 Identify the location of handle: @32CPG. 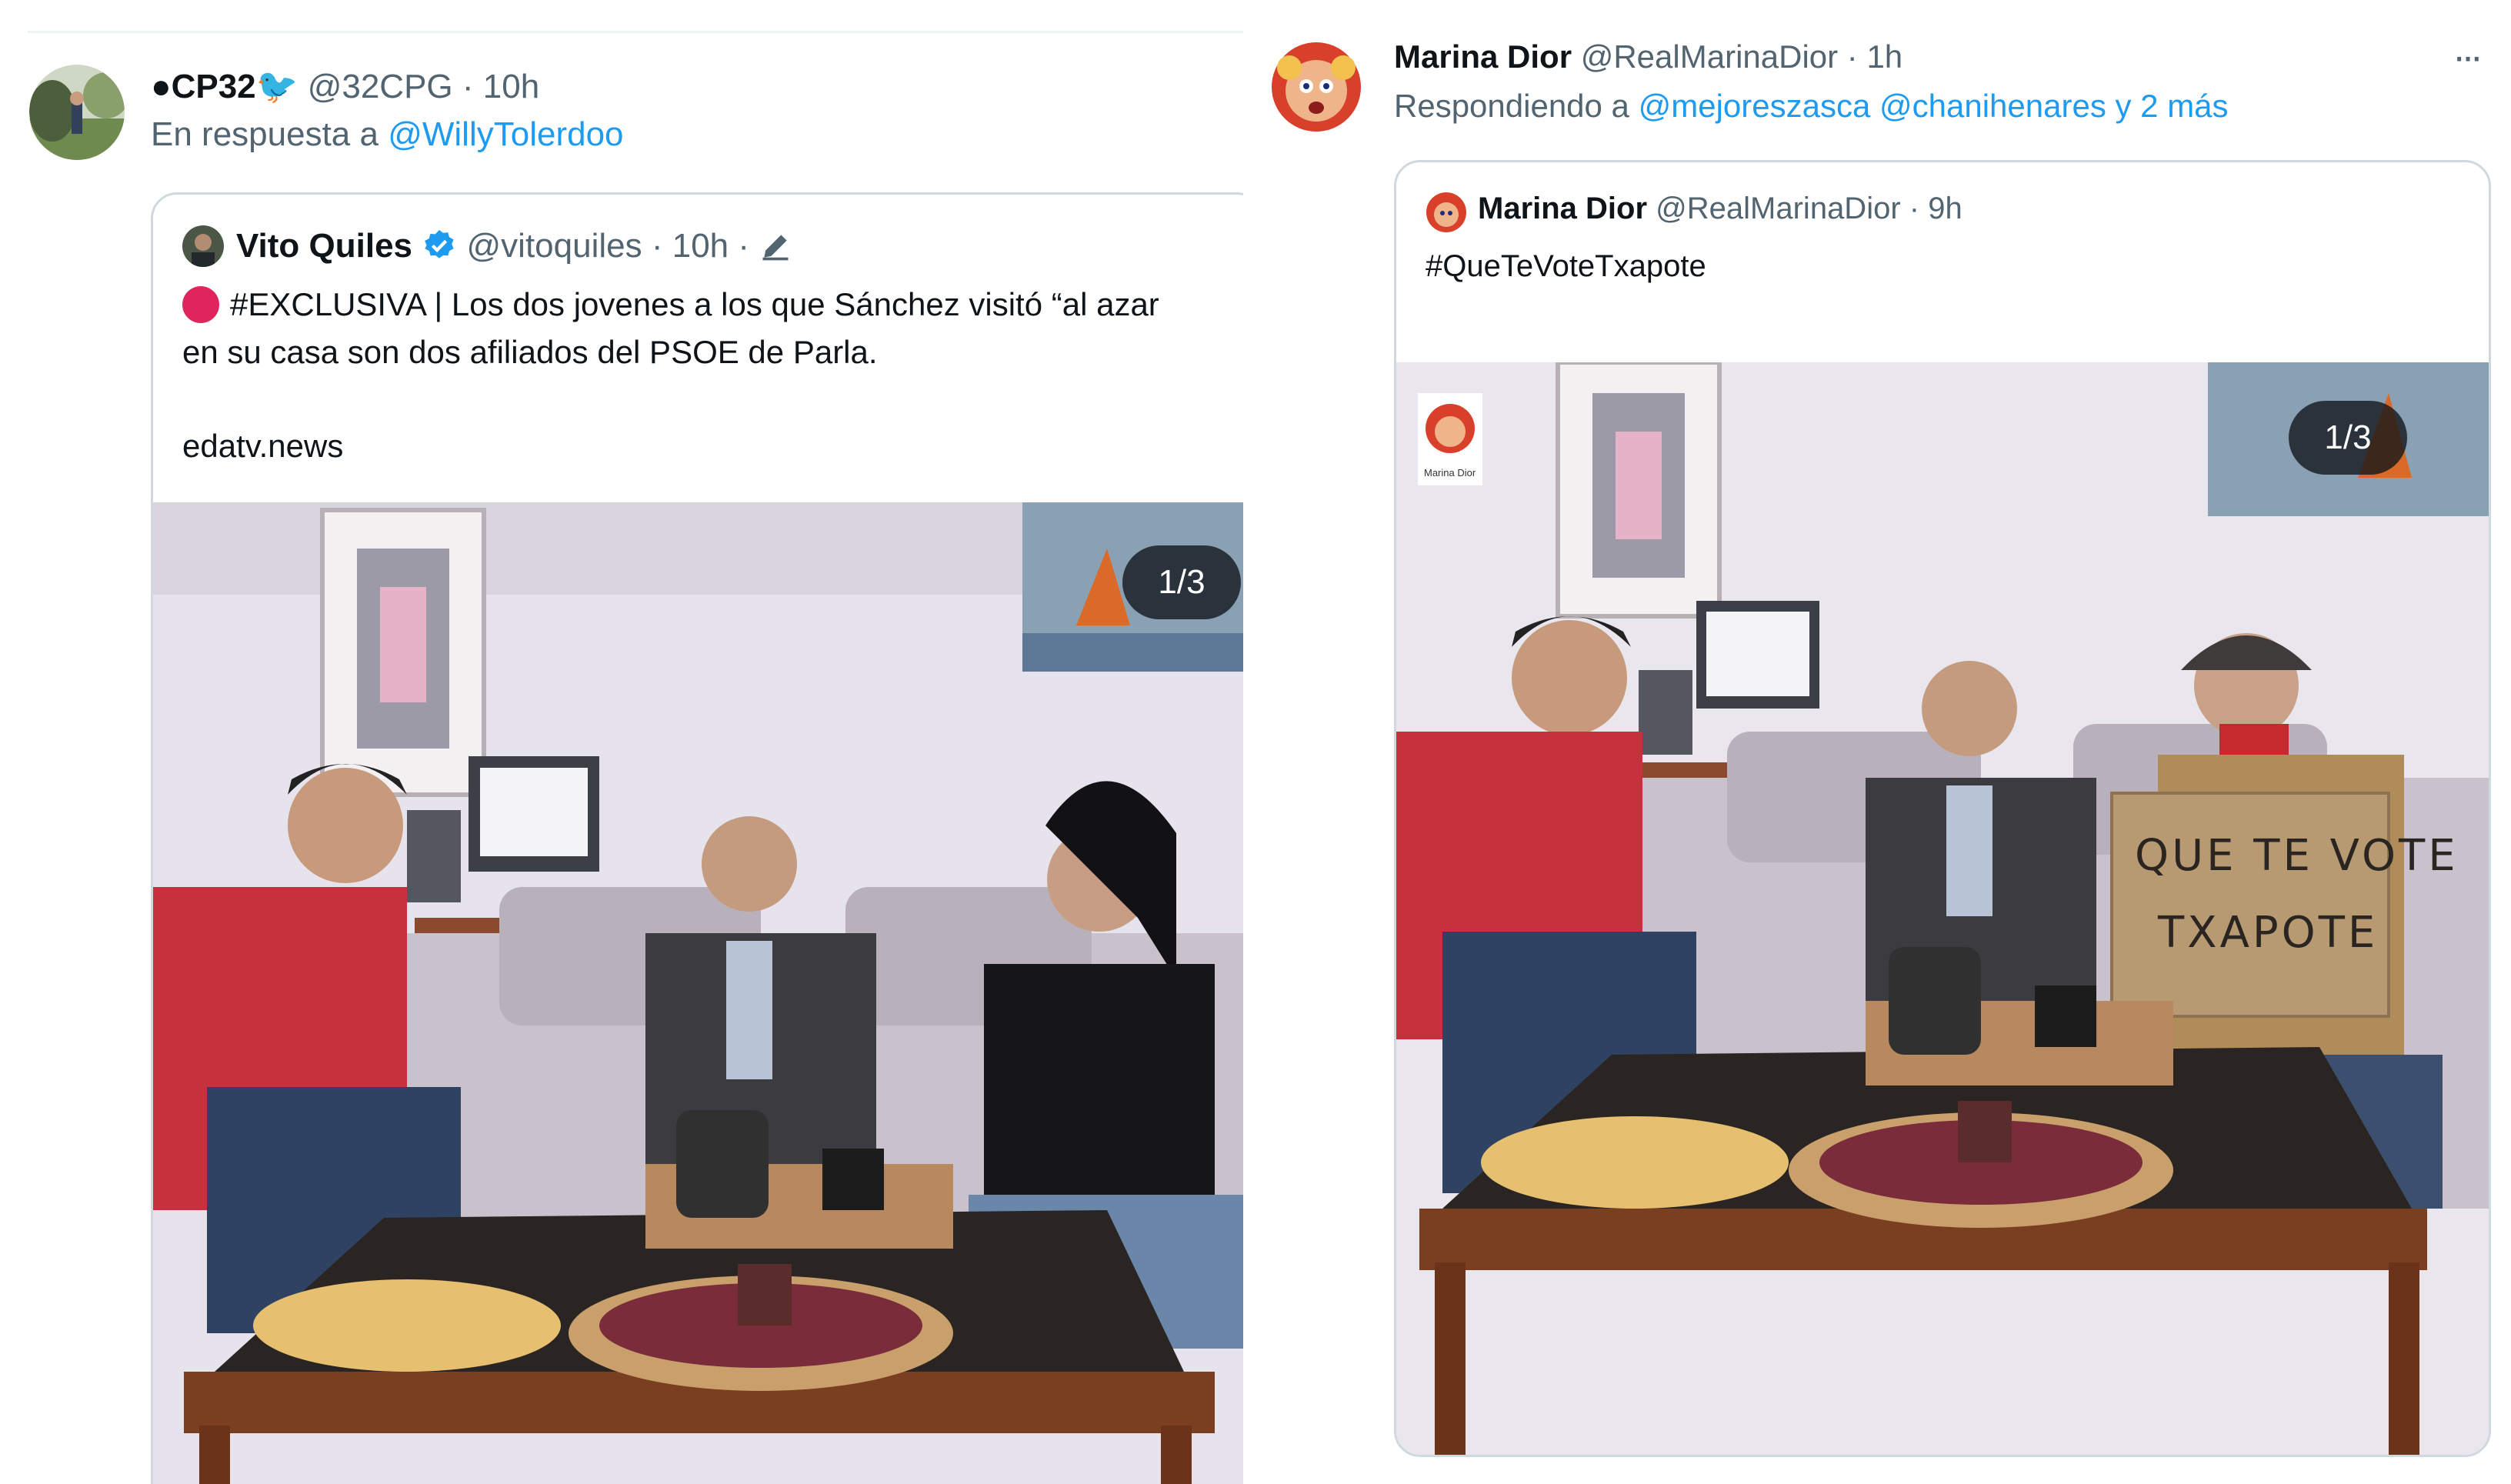
(380, 86).